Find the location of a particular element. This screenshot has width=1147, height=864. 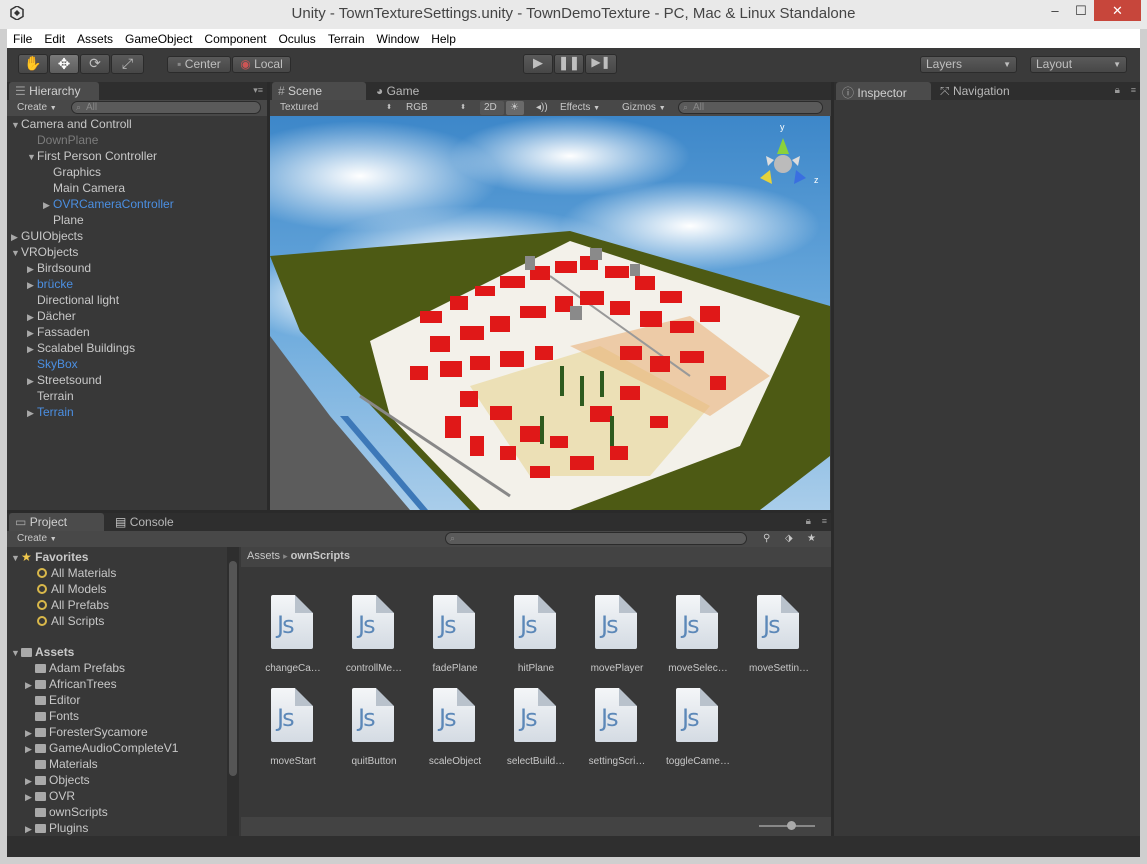

favorite-item: All Scripts is located at coordinates (94, 621).